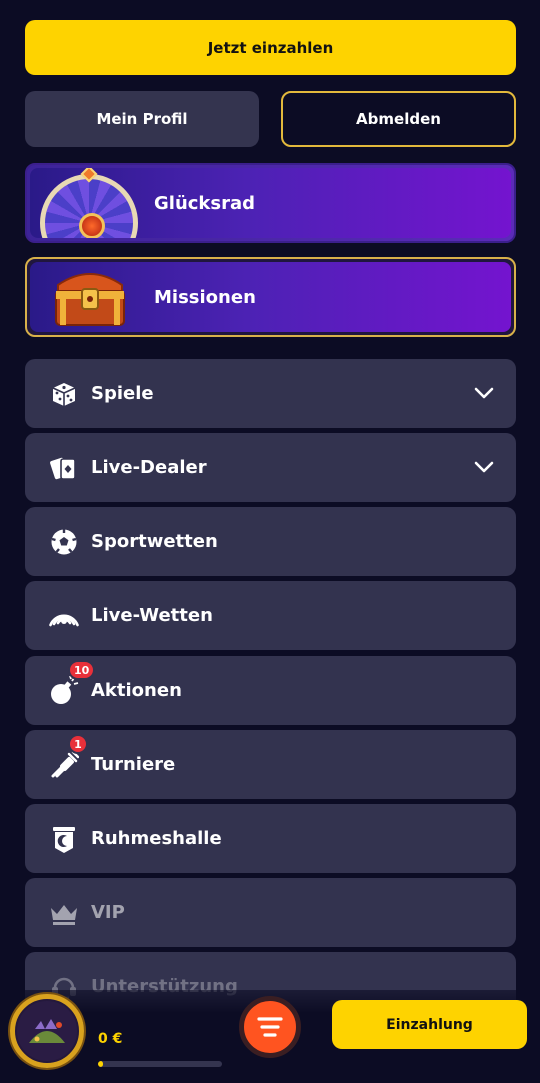  I want to click on menu-item-games: Spiele, so click(270, 393).